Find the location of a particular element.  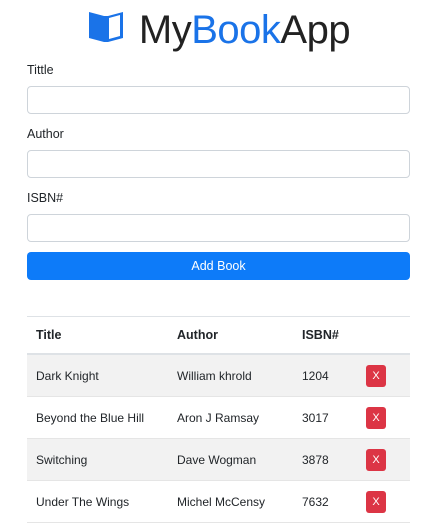

table-row: Under The Wings Michel McCensy 7632 X is located at coordinates (218, 502).